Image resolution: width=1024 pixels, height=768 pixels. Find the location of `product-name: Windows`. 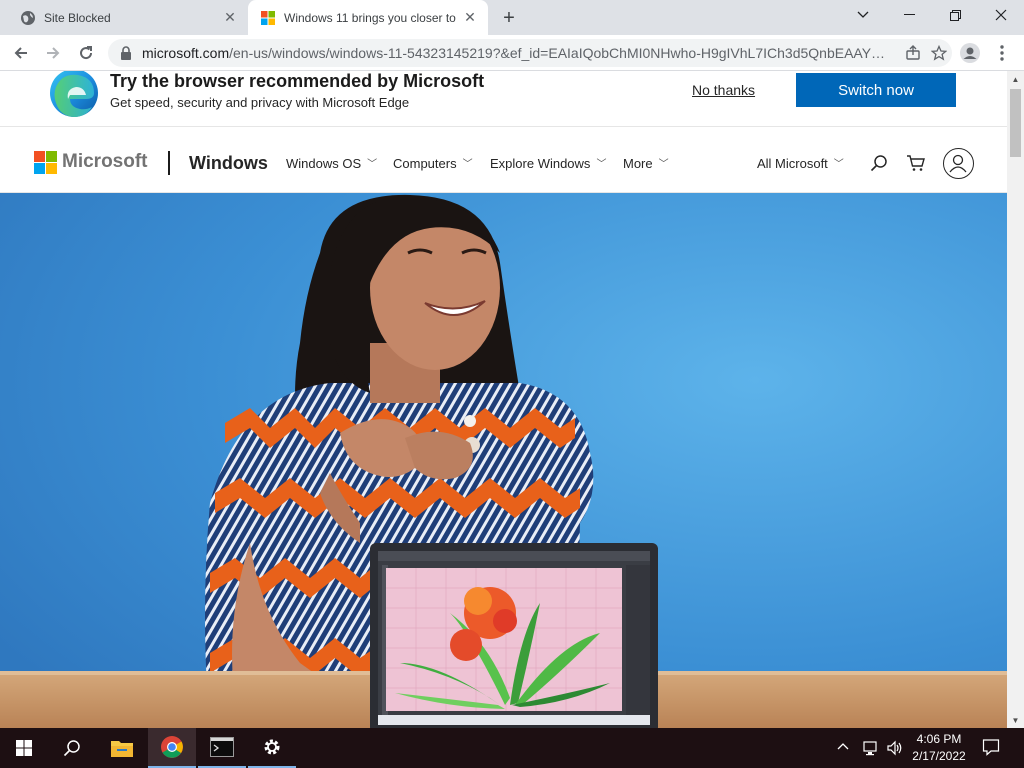

product-name: Windows is located at coordinates (228, 163).